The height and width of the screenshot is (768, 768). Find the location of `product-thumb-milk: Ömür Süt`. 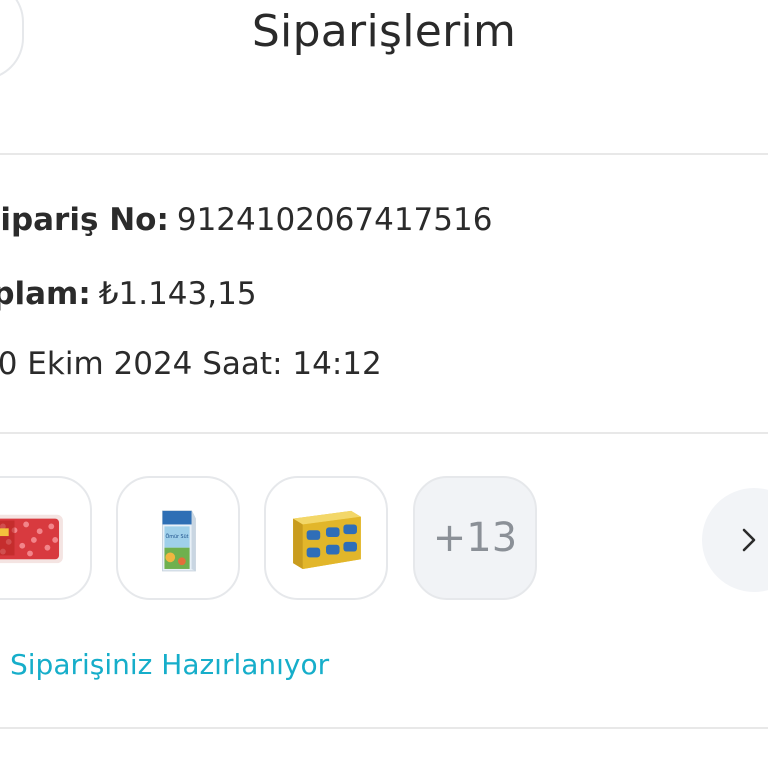

product-thumb-milk: Ömür Süt is located at coordinates (178, 538).